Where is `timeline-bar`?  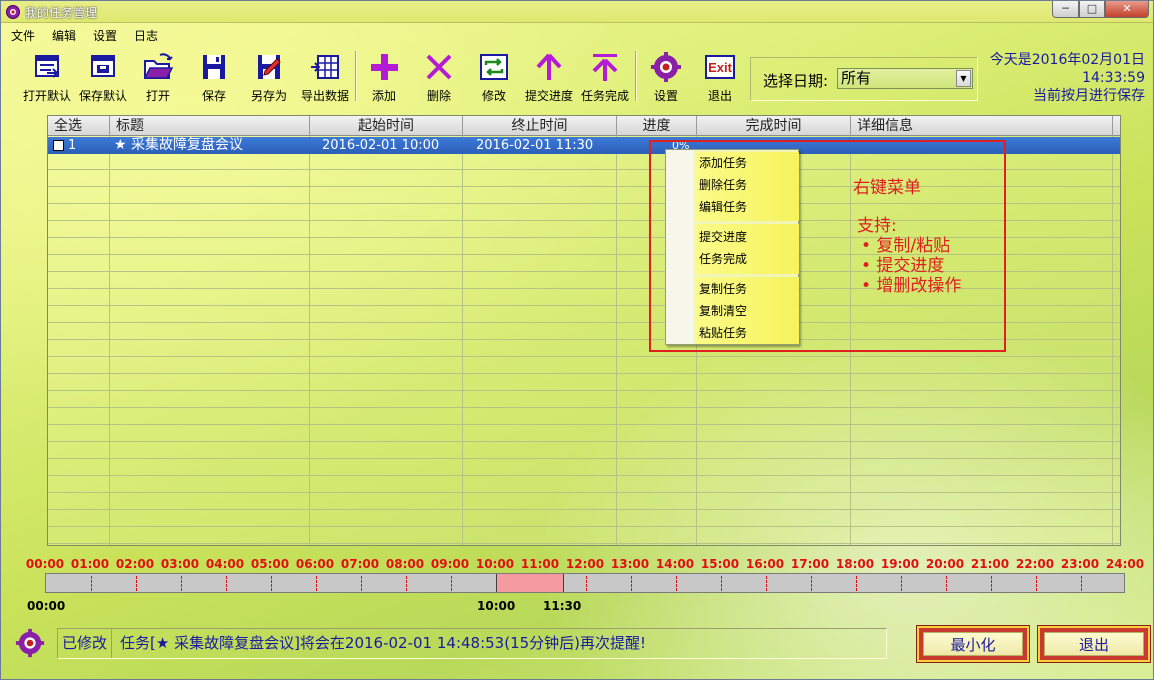 timeline-bar is located at coordinates (585, 583).